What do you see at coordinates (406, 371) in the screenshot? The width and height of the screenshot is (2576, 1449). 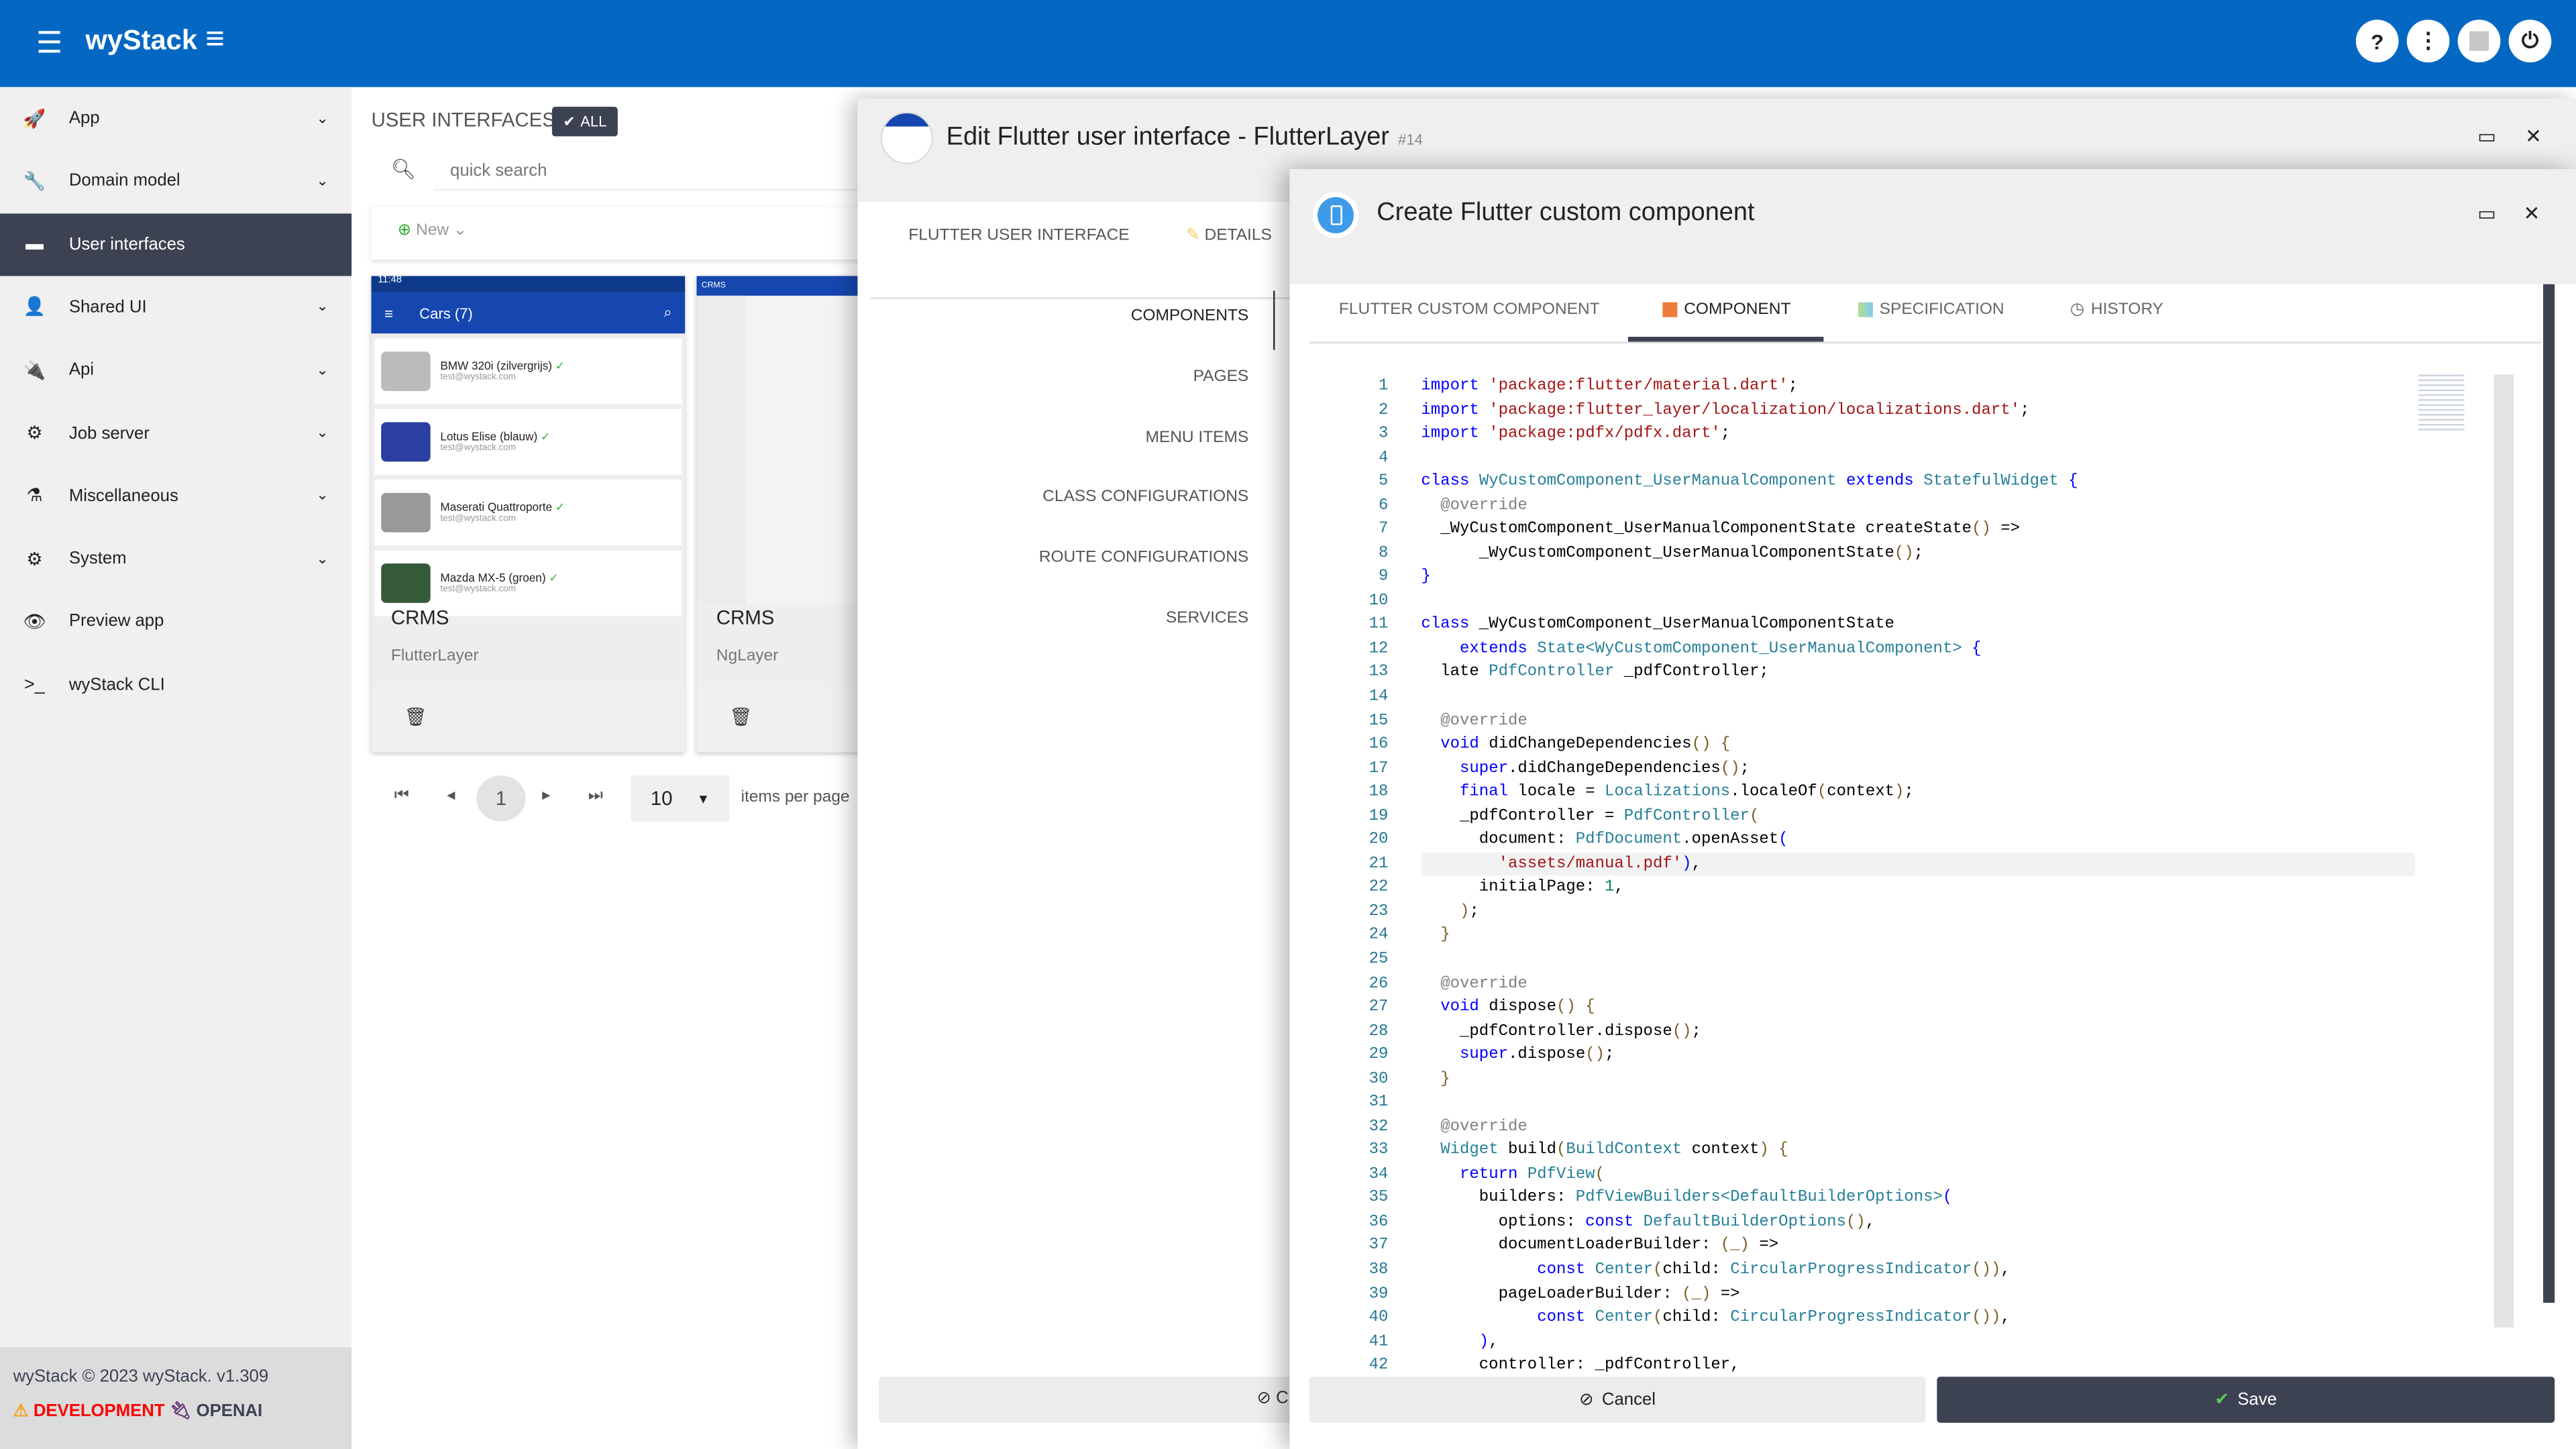 I see `car-thumbnail` at bounding box center [406, 371].